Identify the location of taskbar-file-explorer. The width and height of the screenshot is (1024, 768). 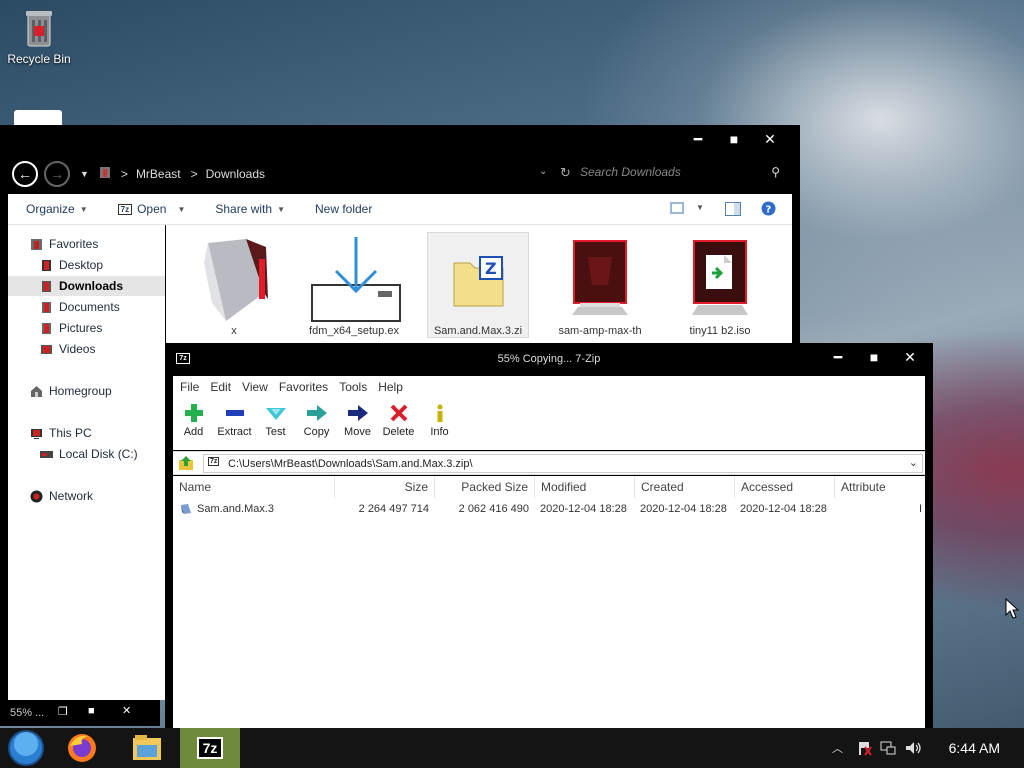
(147, 748).